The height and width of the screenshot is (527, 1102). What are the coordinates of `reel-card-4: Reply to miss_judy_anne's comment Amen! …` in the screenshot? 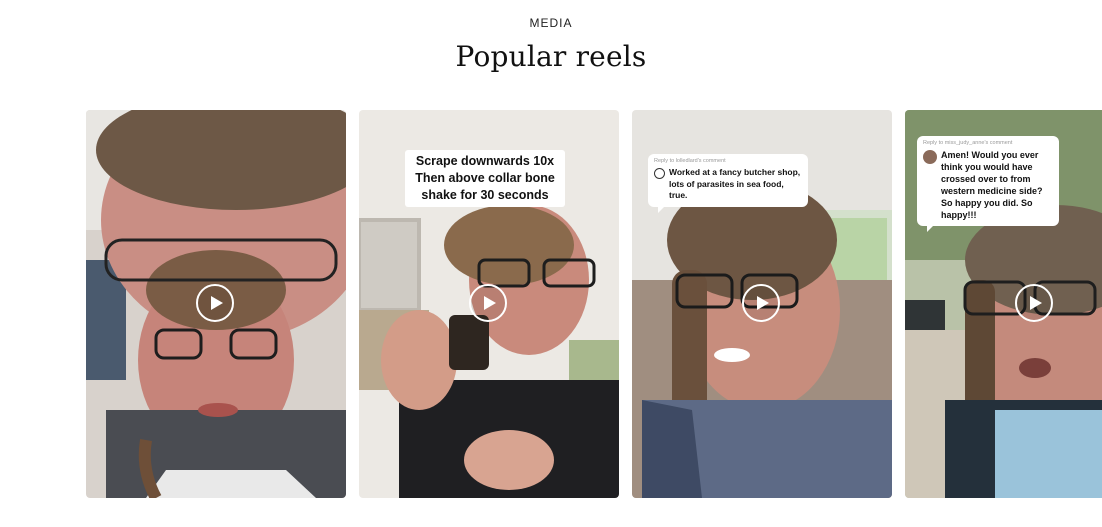 It's located at (1003, 304).